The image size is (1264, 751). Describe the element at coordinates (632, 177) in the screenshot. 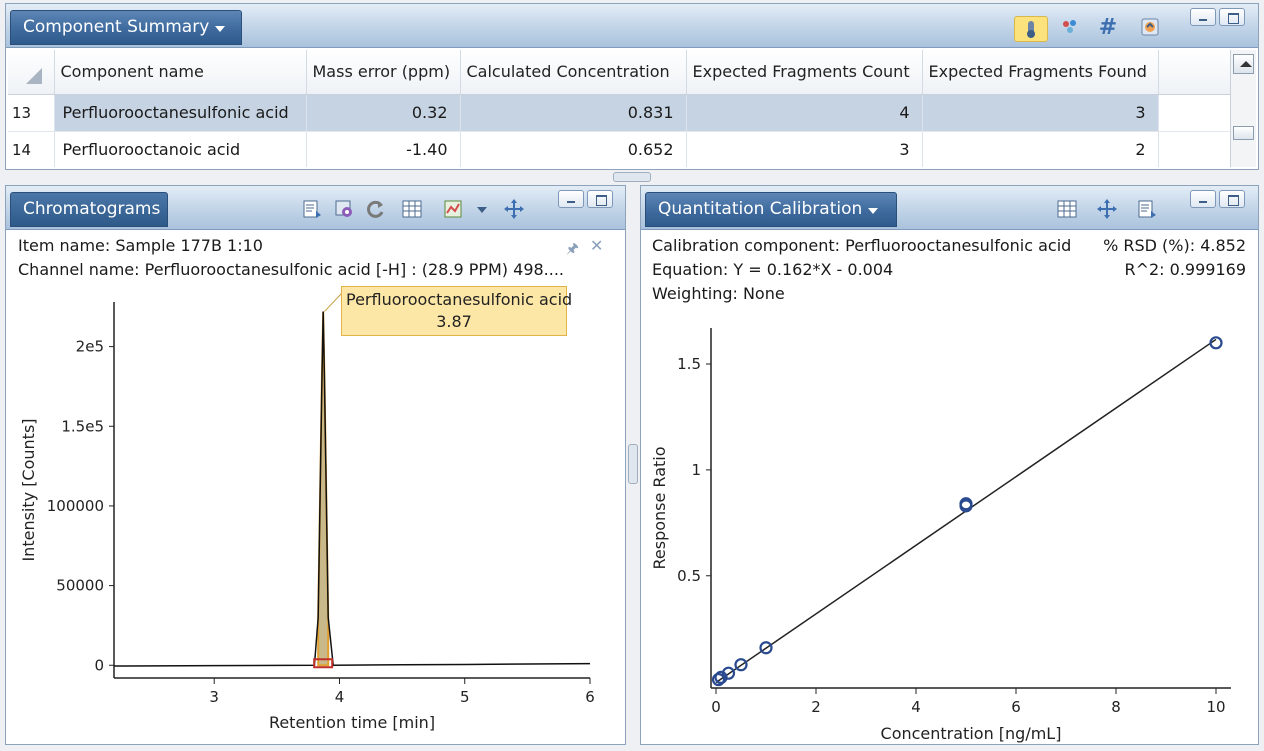

I see `horizontal-splitter-handle` at that location.